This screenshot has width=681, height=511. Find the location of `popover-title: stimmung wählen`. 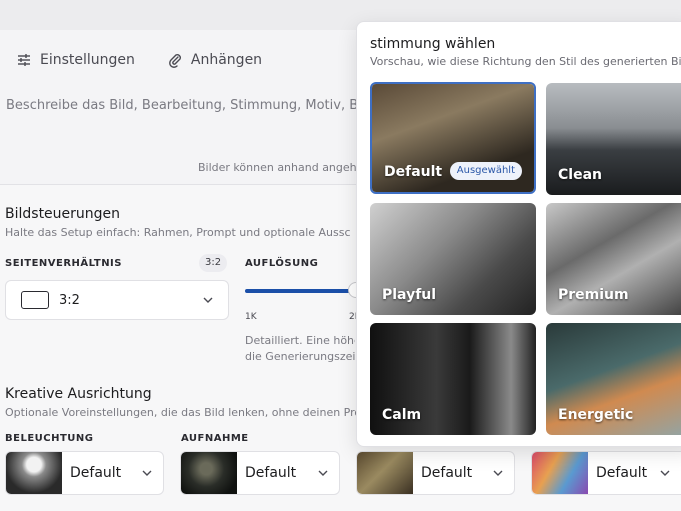

popover-title: stimmung wählen is located at coordinates (433, 44).